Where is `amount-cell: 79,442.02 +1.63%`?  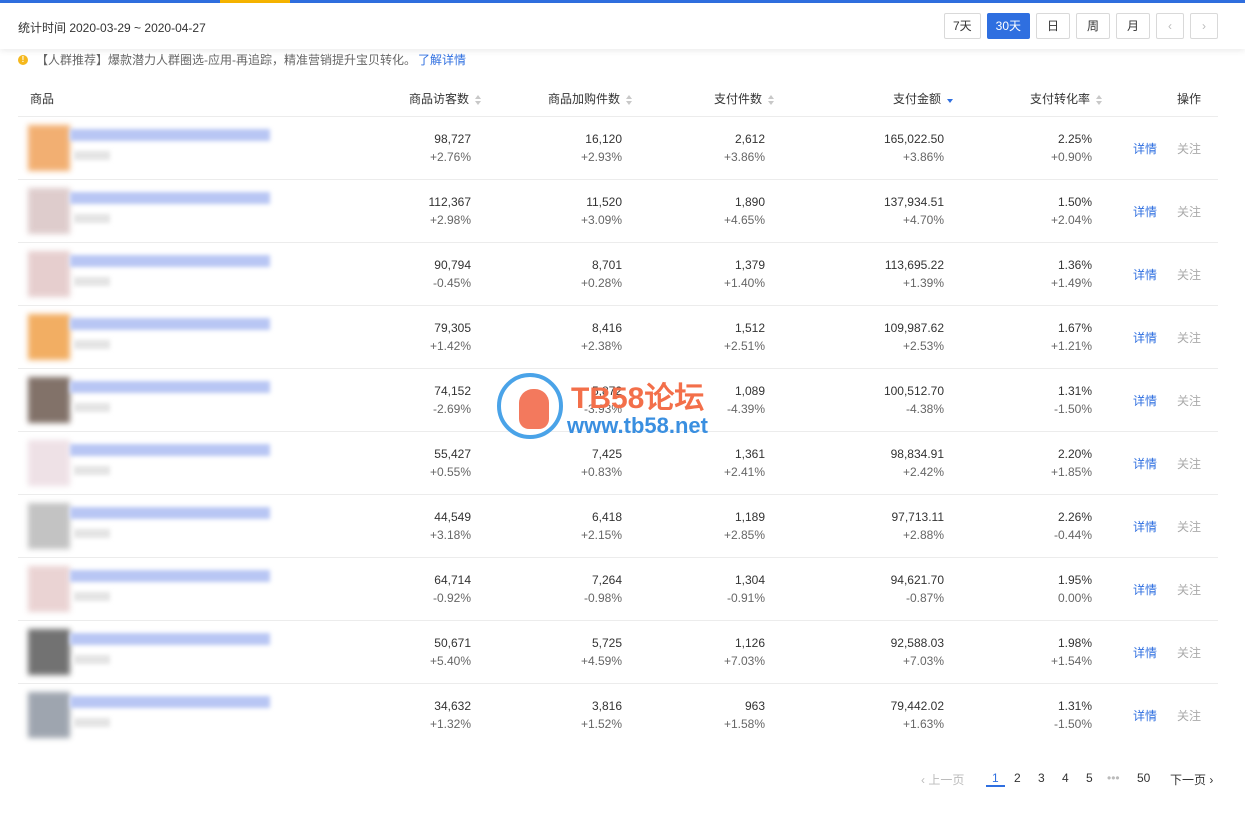 amount-cell: 79,442.02 +1.63% is located at coordinates (917, 715).